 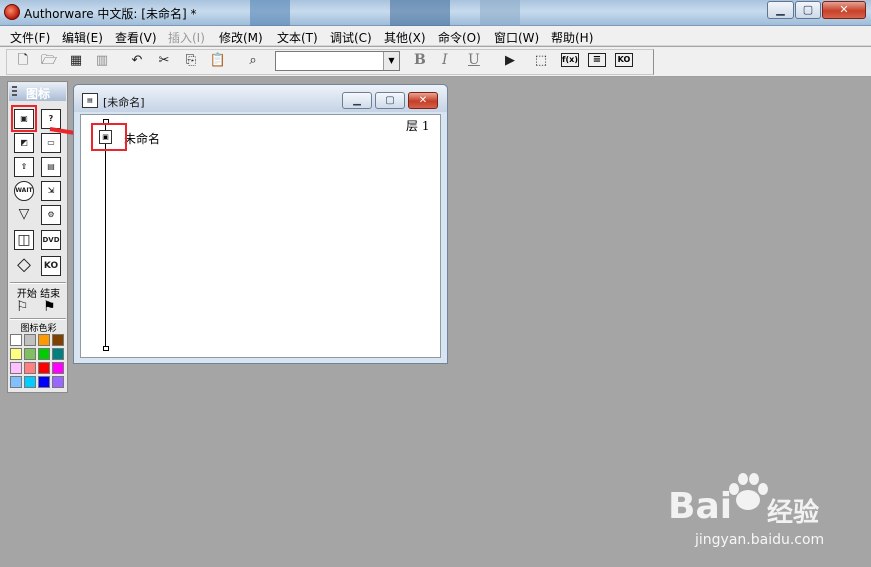 What do you see at coordinates (260, 98) in the screenshot?
I see `design-window-titlebar: ▤ [未命名] ▁ ▢ ✕` at bounding box center [260, 98].